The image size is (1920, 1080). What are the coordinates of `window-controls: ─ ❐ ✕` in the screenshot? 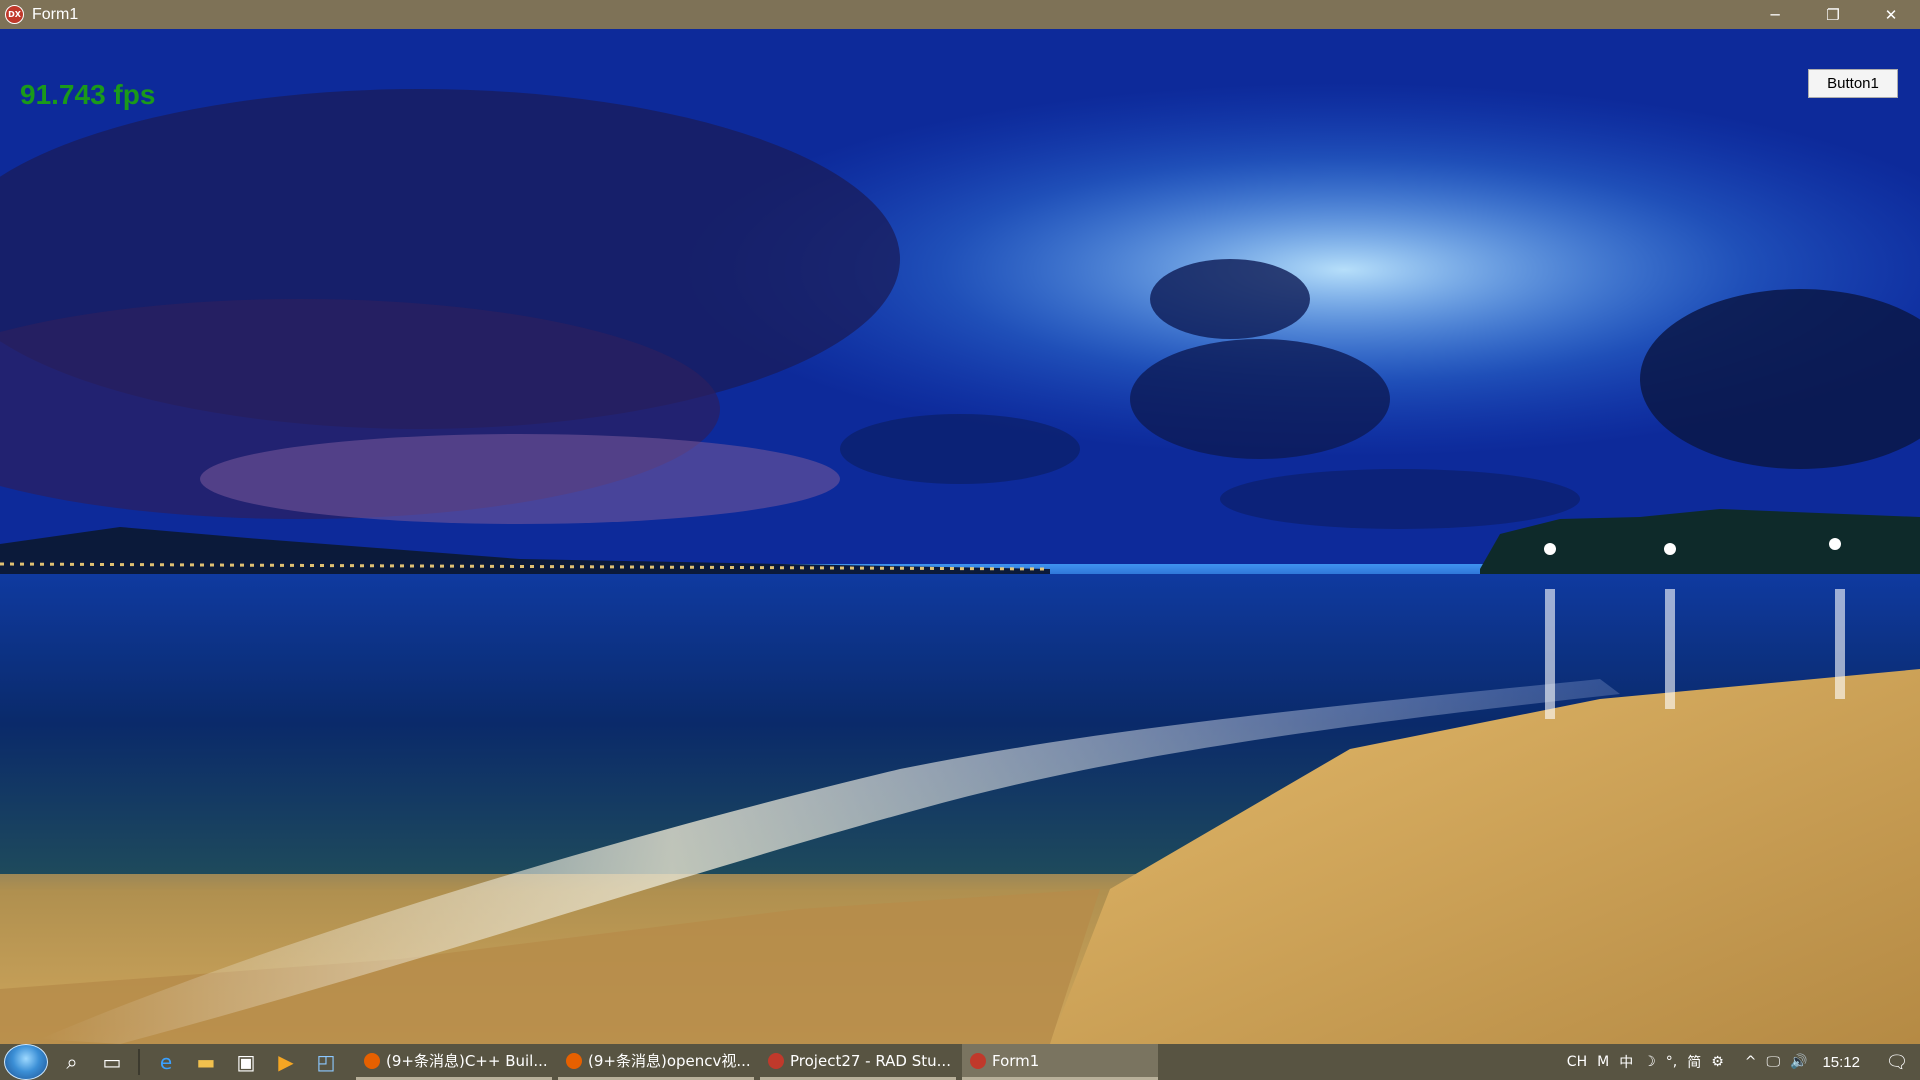 It's located at (1833, 14).